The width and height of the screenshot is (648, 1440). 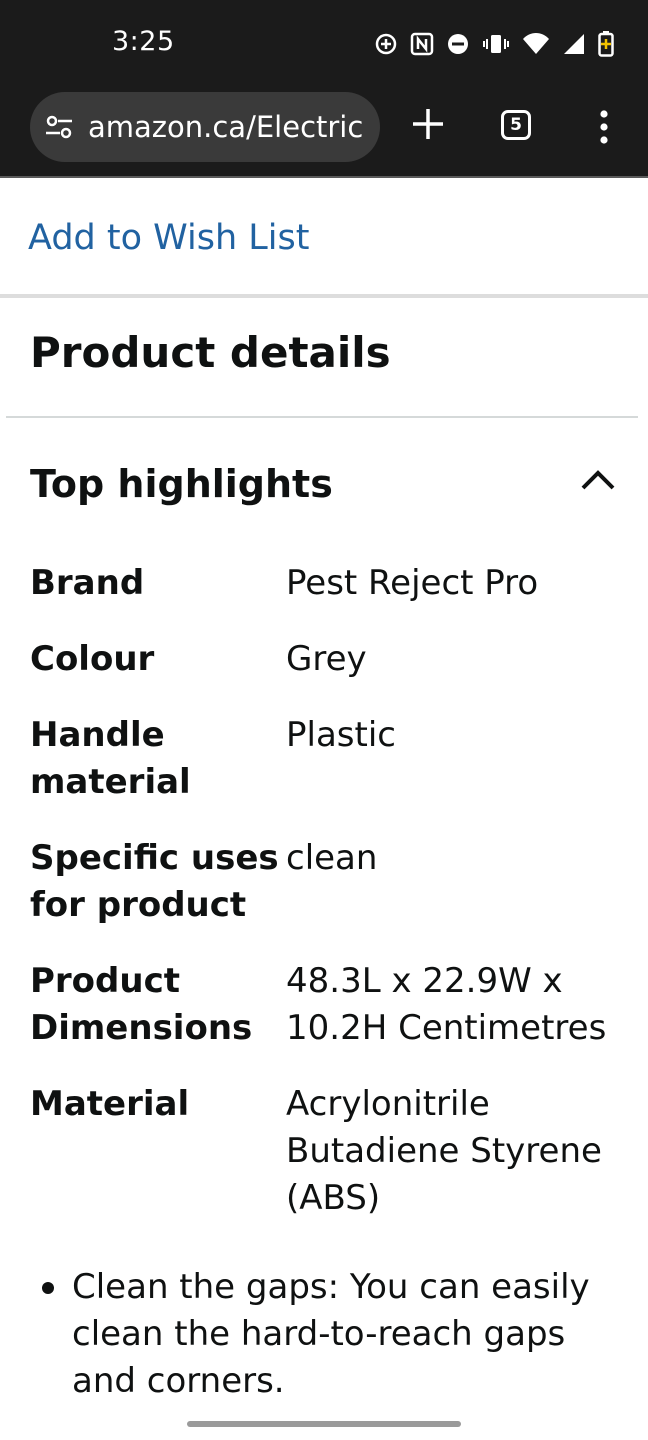 I want to click on bullet-icon, so click(x=48, y=1288).